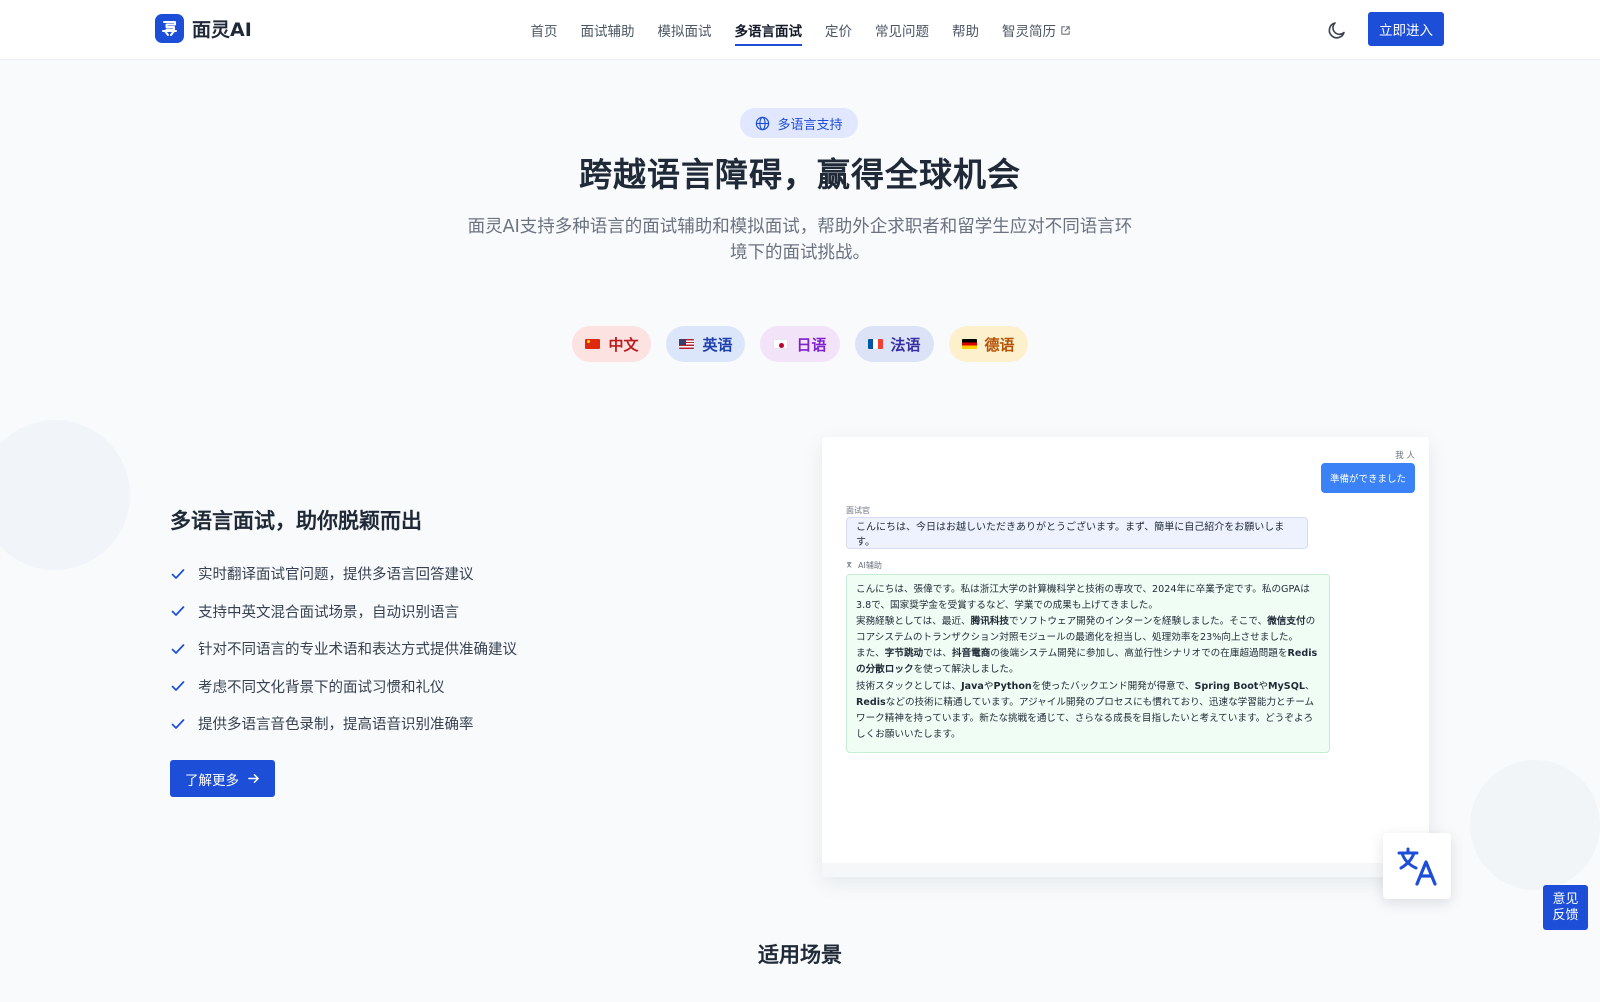  I want to click on ai-answer-text: を使ったバックエンド開発が得意で、, so click(1113, 686).